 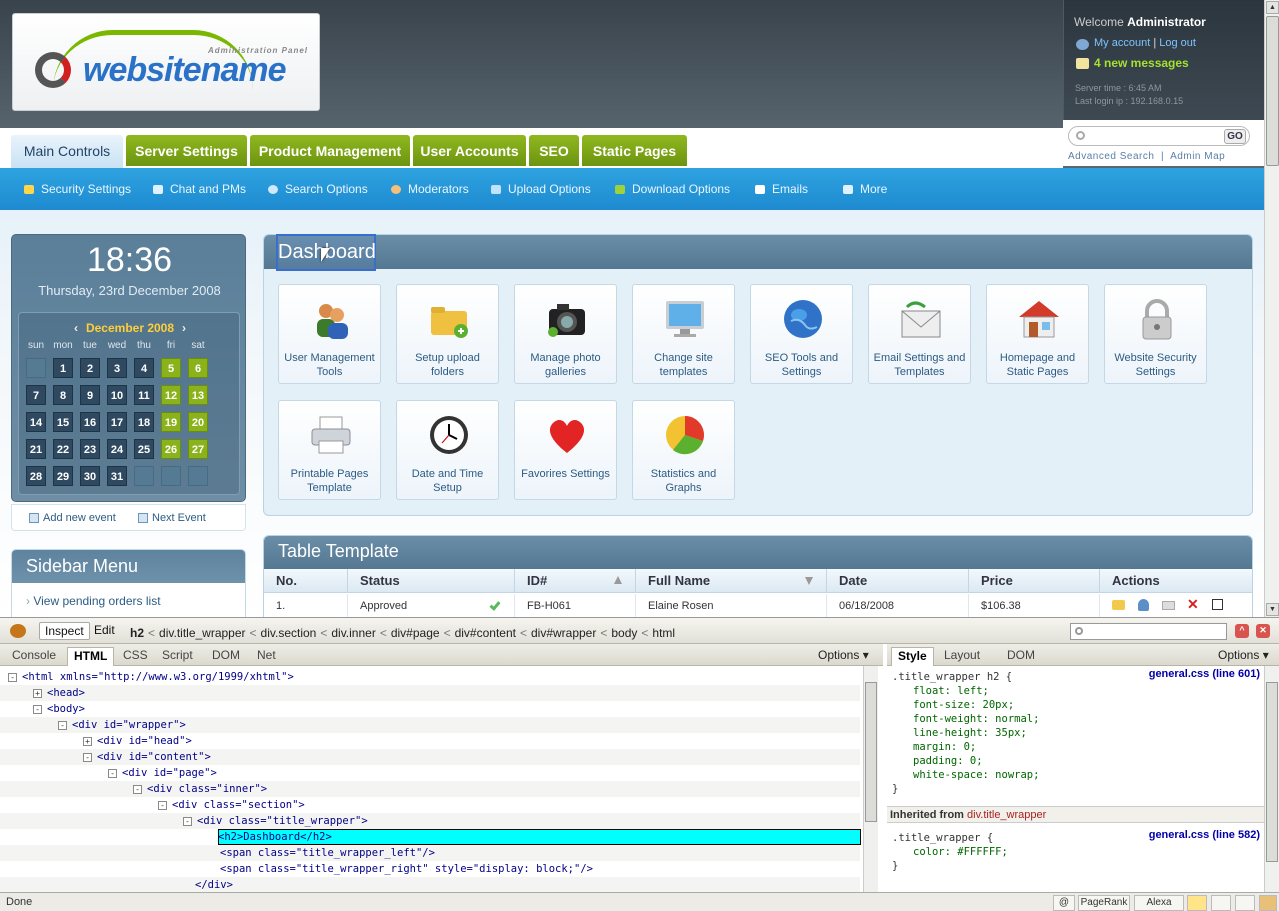 I want to click on delete-icon: ✕, so click(x=1193, y=604).